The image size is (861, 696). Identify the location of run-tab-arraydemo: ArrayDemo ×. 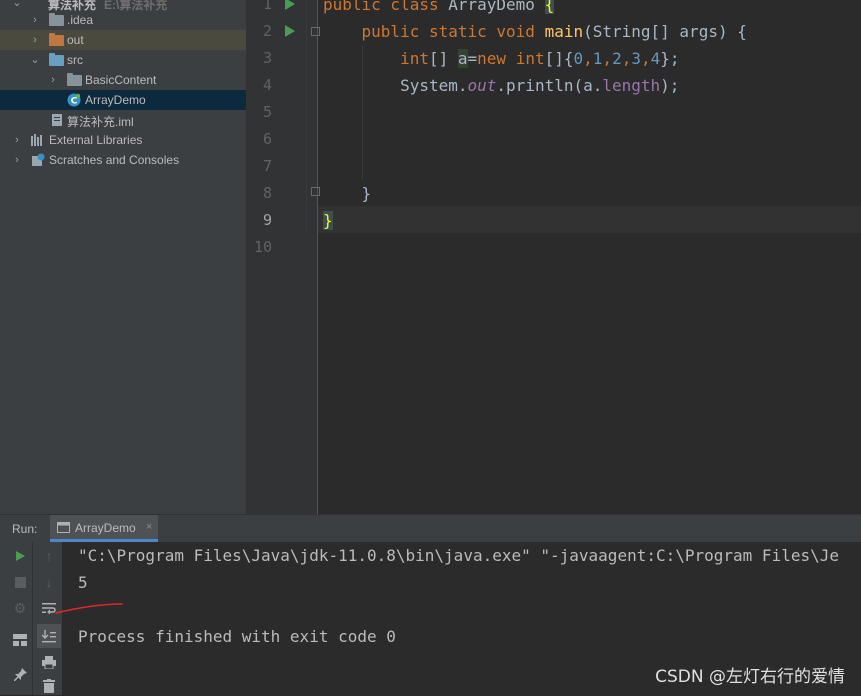
(104, 528).